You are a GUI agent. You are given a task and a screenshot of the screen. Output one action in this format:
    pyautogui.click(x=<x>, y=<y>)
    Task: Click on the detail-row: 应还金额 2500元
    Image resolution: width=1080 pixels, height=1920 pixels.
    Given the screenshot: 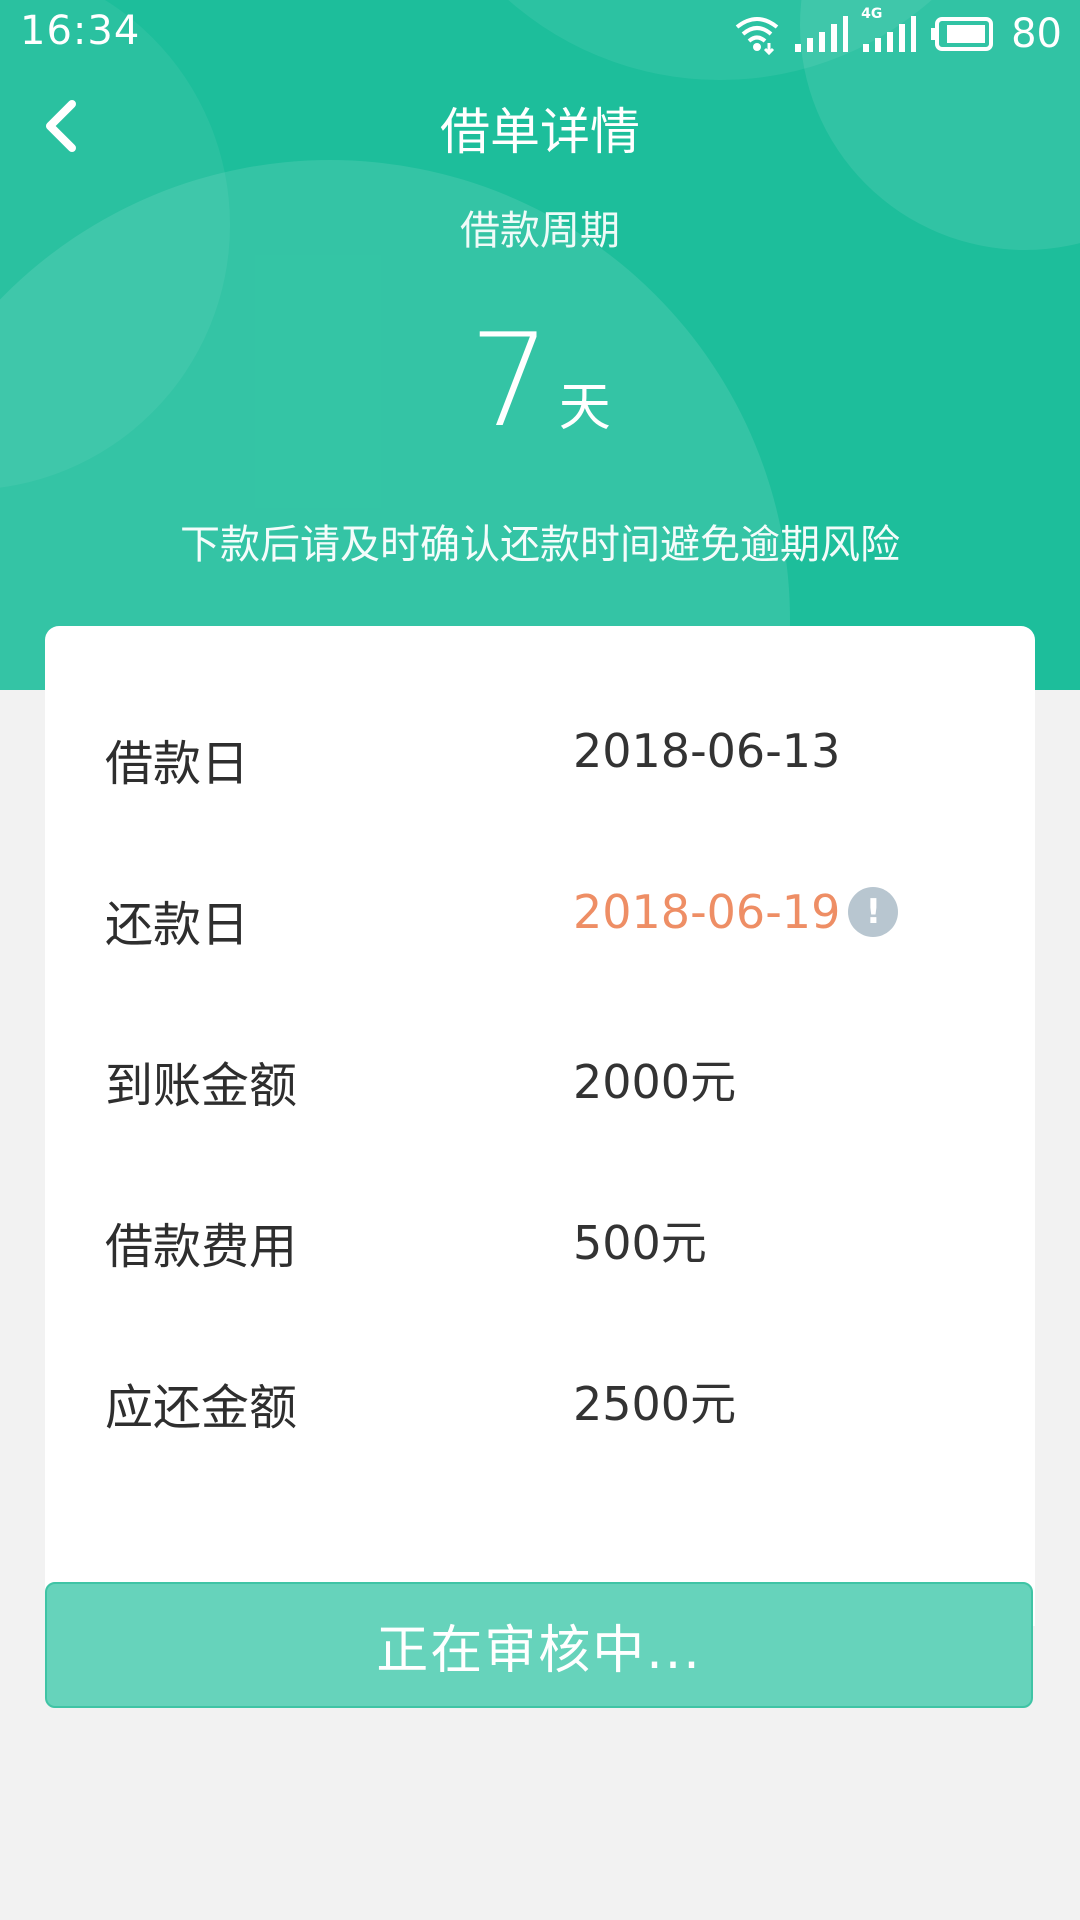 What is the action you would take?
    pyautogui.click(x=540, y=1396)
    